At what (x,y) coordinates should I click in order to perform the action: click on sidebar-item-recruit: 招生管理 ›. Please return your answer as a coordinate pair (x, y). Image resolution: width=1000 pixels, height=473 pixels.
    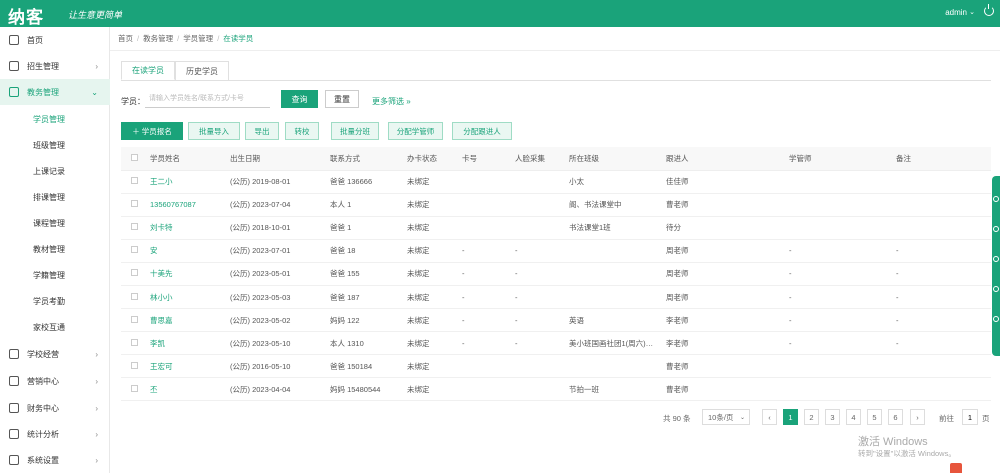
    Looking at the image, I should click on (55, 66).